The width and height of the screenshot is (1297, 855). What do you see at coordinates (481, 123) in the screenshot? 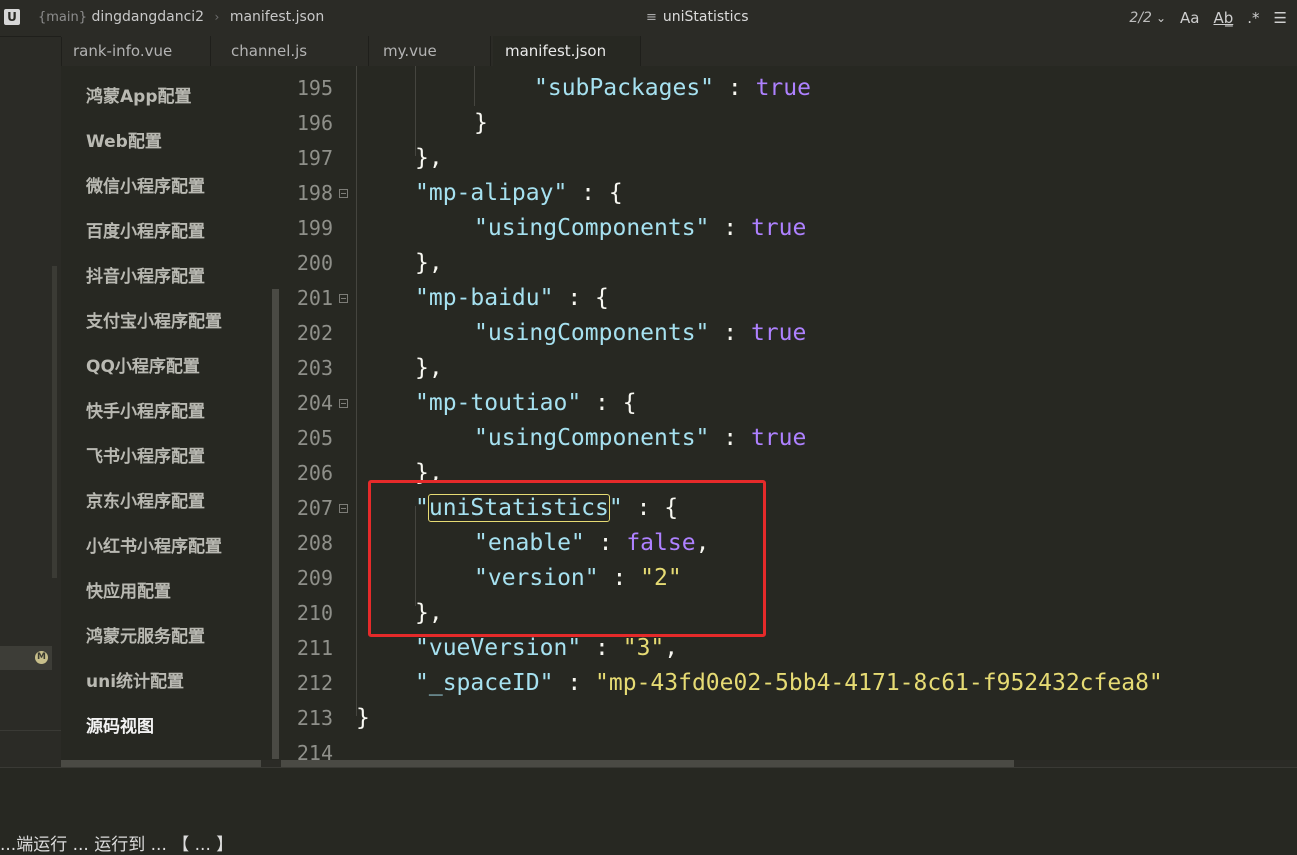
I see `code-line-196: }` at bounding box center [481, 123].